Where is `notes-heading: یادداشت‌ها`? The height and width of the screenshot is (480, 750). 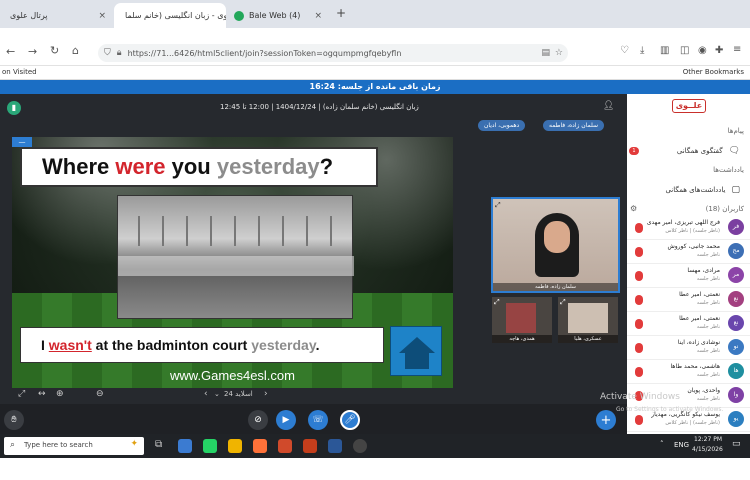
notes-heading: یادداشت‌ها is located at coordinates (728, 170).